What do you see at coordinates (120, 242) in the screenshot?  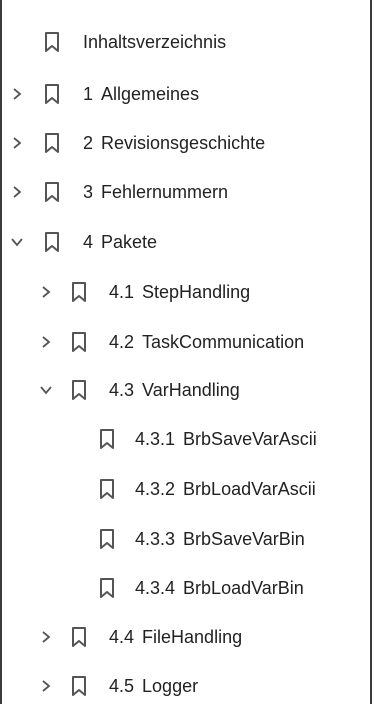 I see `bookmark-label: 4 Pakete` at bounding box center [120, 242].